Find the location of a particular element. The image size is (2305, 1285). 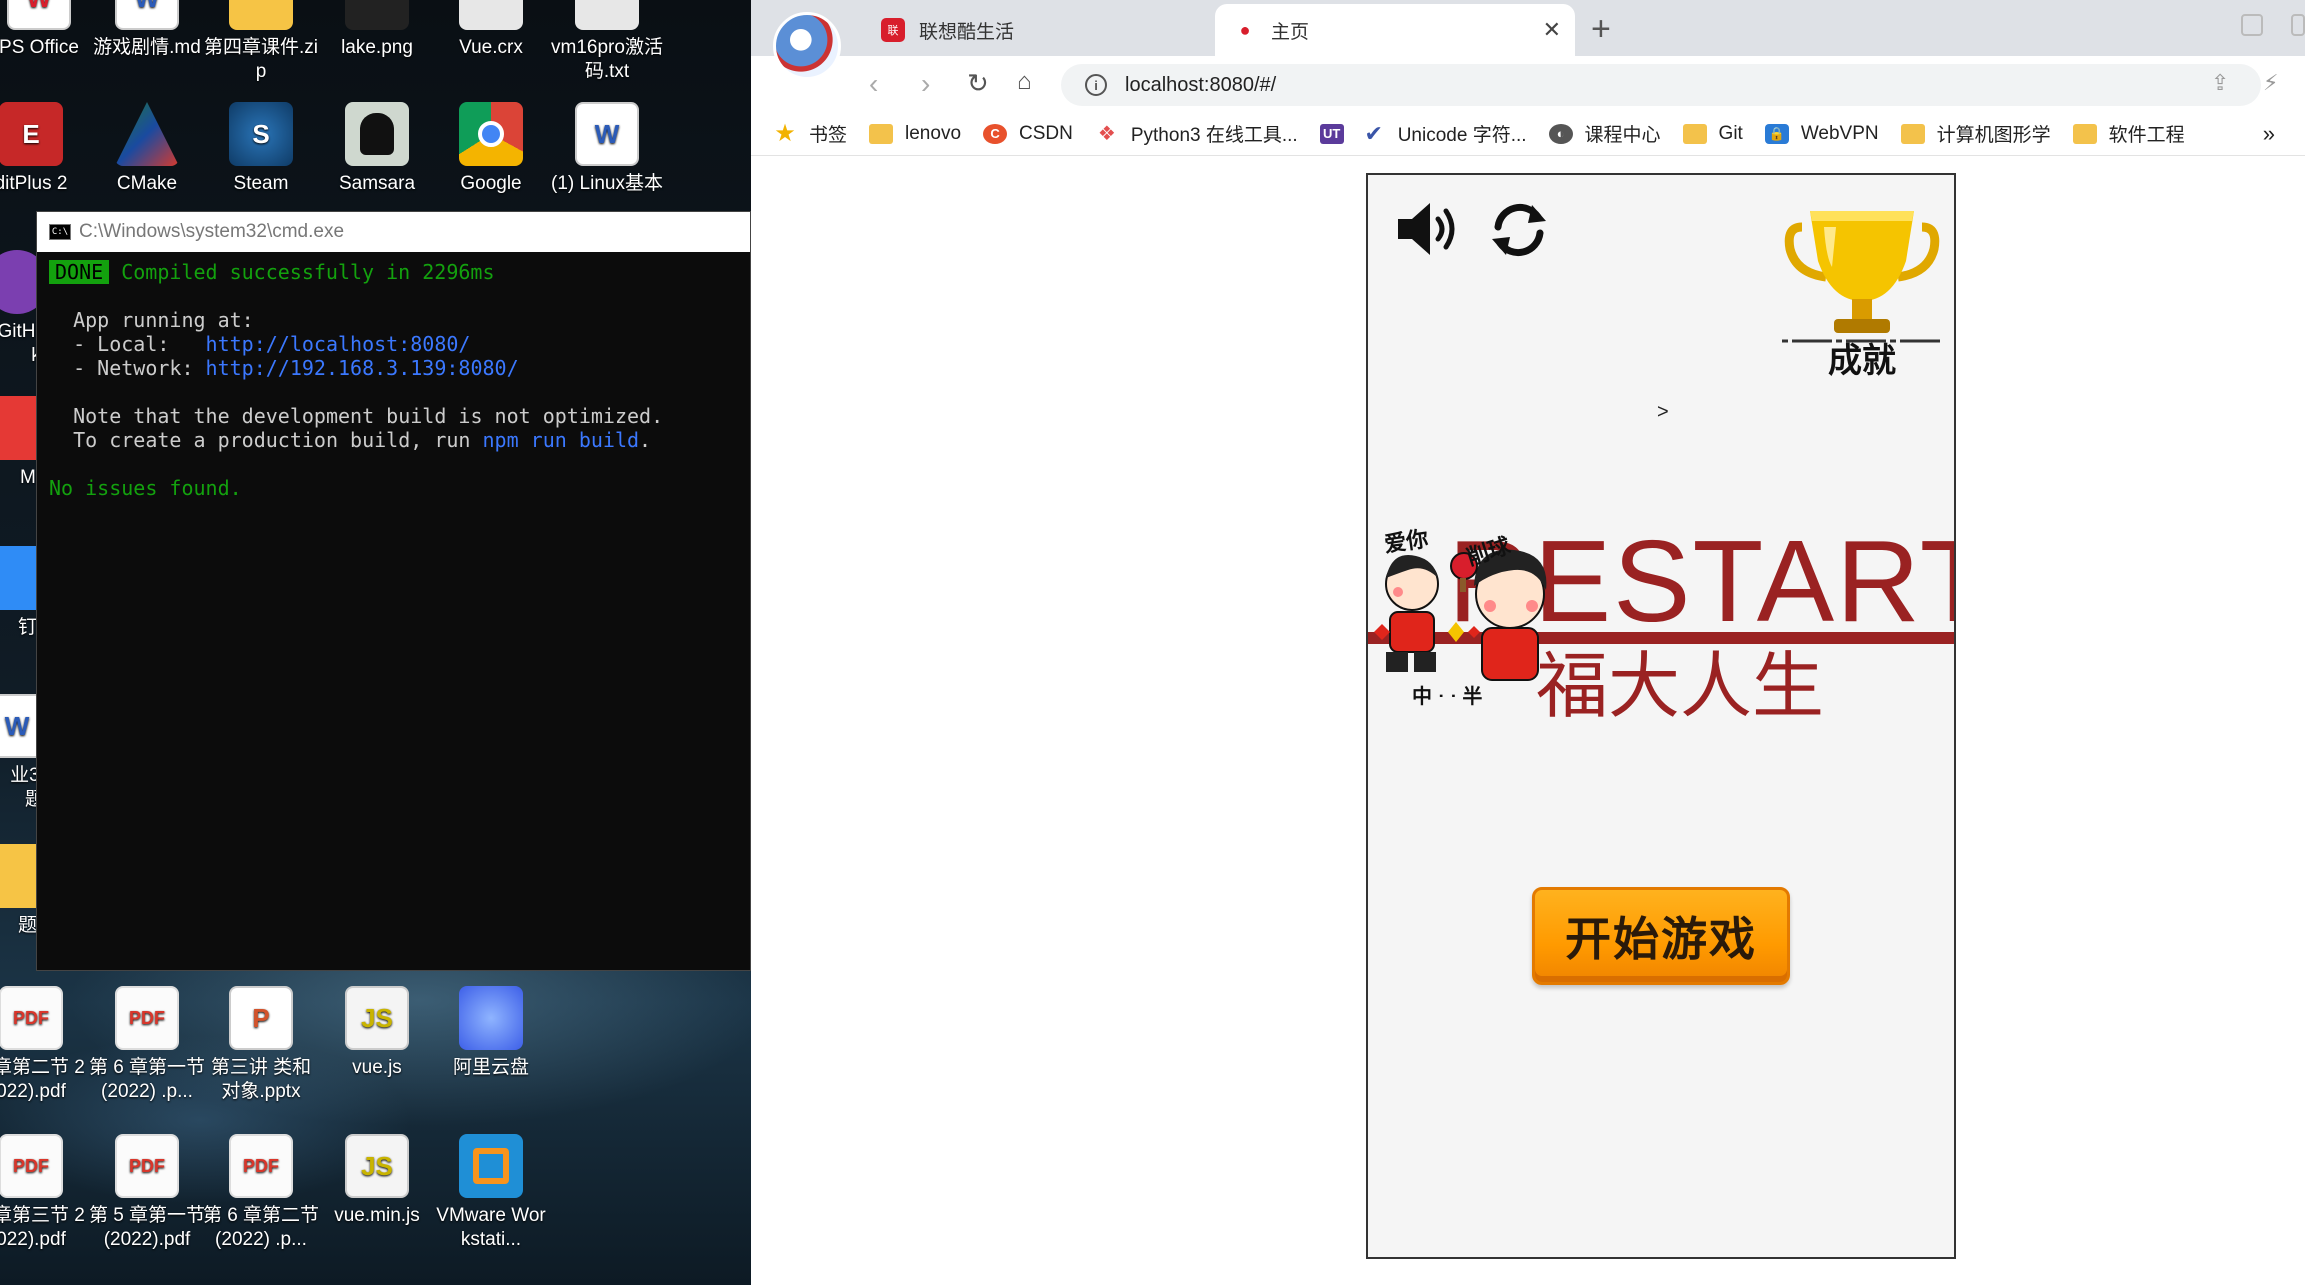

cmake-icon is located at coordinates (147, 134).